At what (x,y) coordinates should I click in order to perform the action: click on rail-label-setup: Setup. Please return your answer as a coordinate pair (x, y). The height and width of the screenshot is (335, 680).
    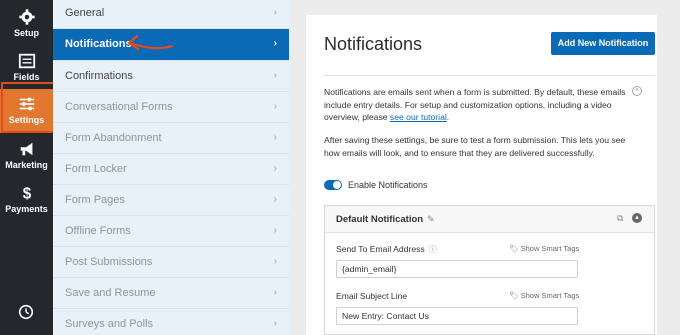
    Looking at the image, I should click on (26, 33).